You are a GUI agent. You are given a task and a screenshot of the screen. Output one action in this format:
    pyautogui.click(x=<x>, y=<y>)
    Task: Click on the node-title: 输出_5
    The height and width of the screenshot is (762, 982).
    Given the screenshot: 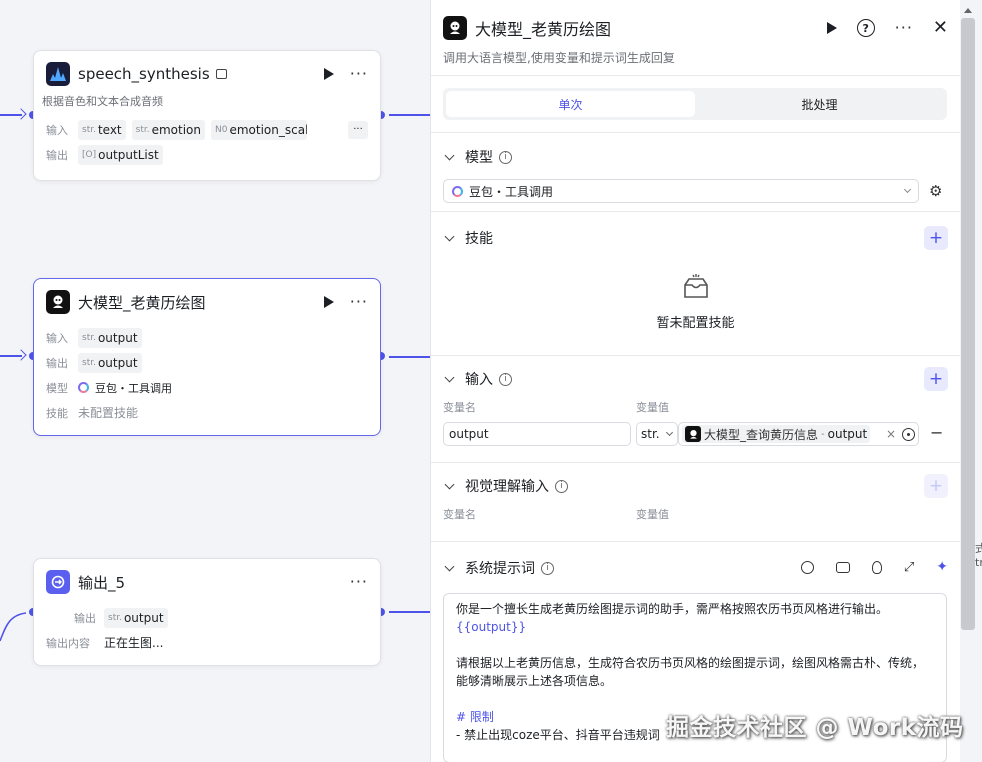 What is the action you would take?
    pyautogui.click(x=102, y=582)
    